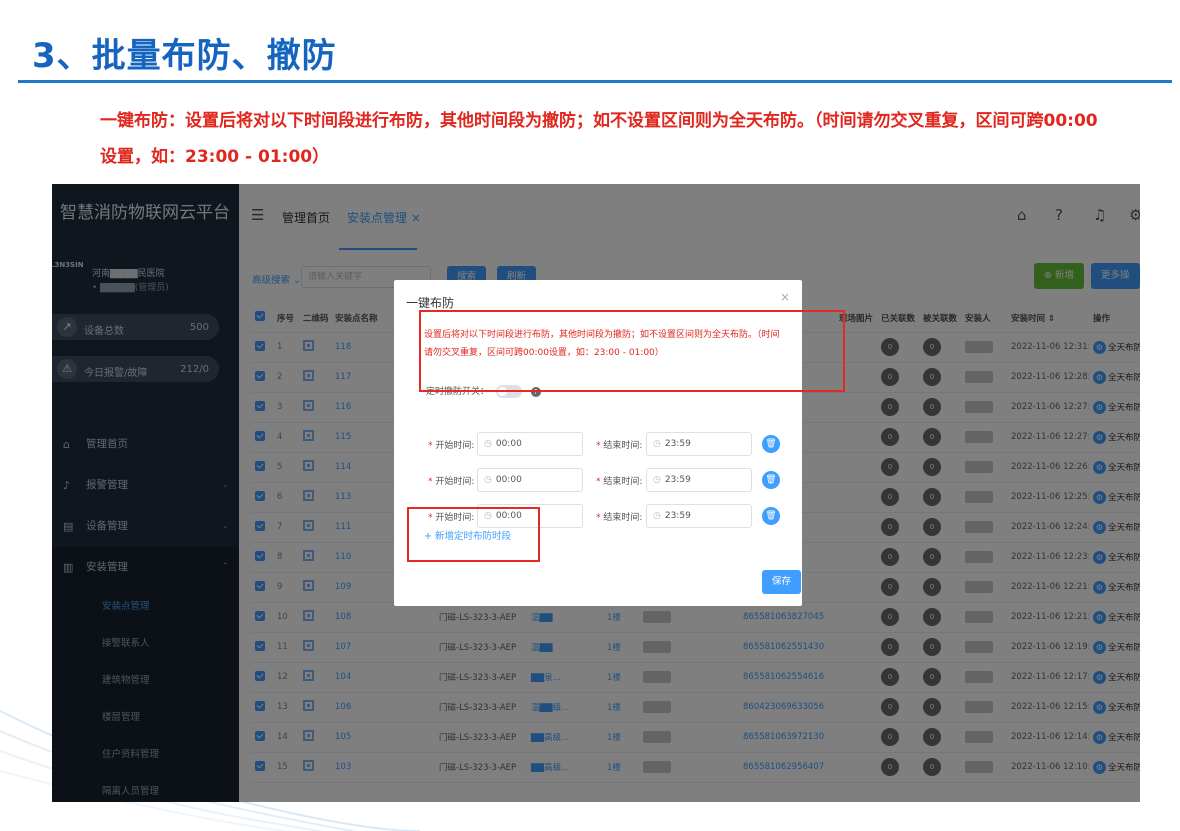 The width and height of the screenshot is (1180, 831). I want to click on save-button: 保存, so click(782, 582).